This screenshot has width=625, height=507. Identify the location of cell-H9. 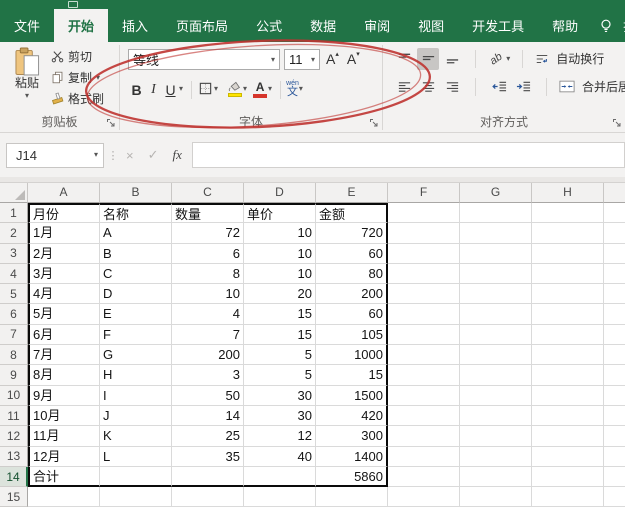
(568, 375).